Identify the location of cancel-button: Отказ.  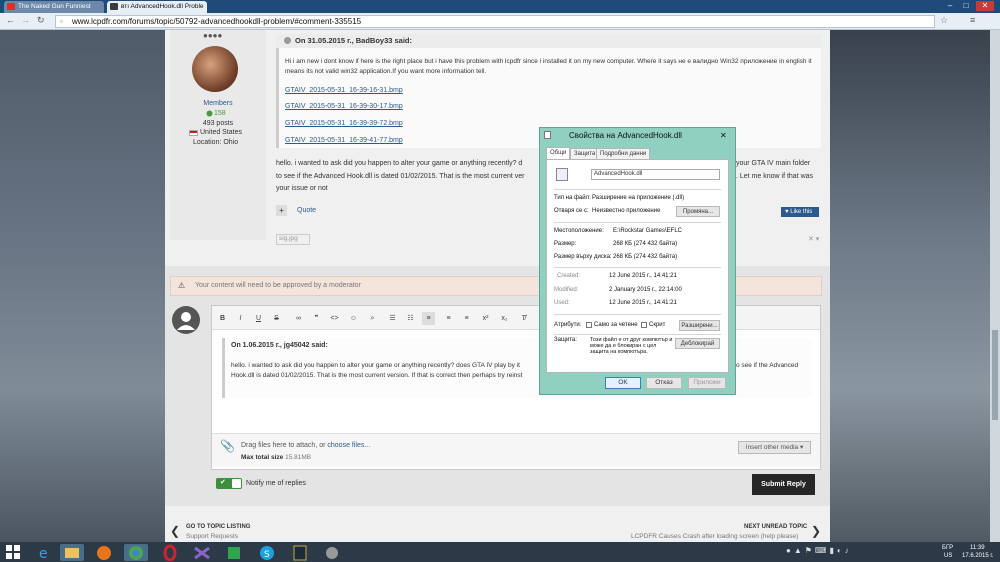
(664, 383).